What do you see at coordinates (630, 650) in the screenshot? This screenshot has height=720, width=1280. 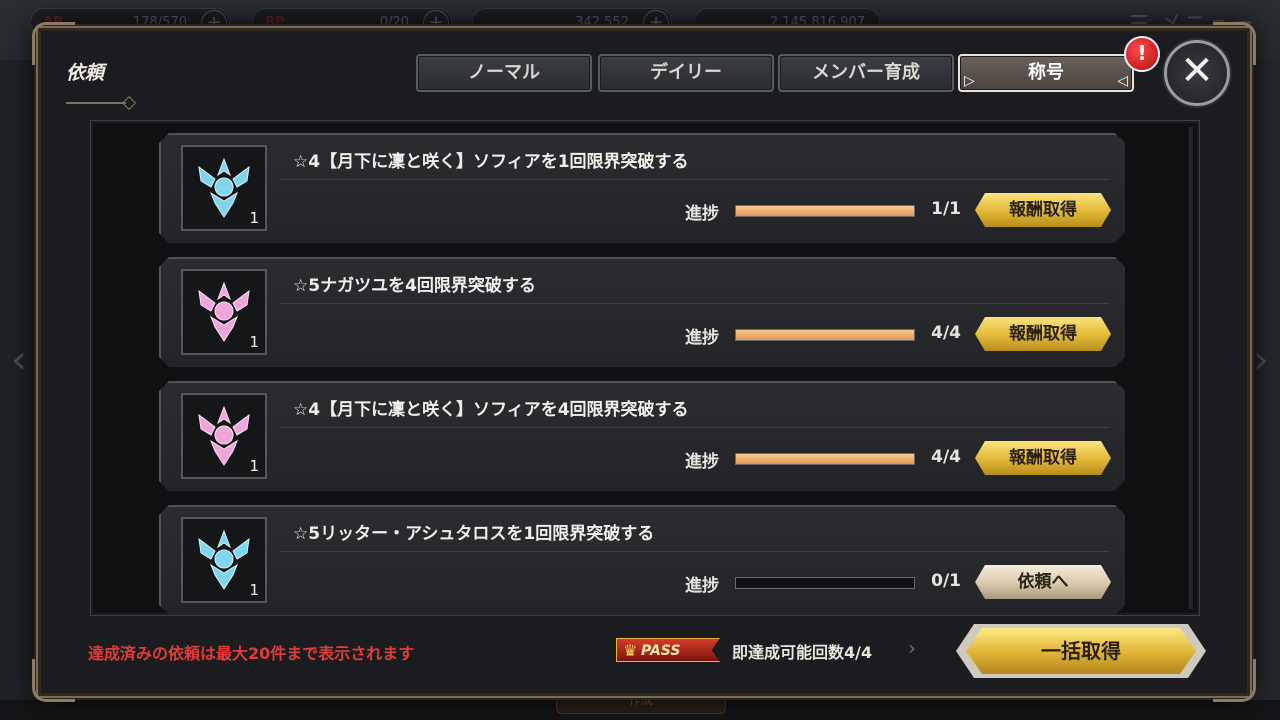 I see `crown-icon: ♛` at bounding box center [630, 650].